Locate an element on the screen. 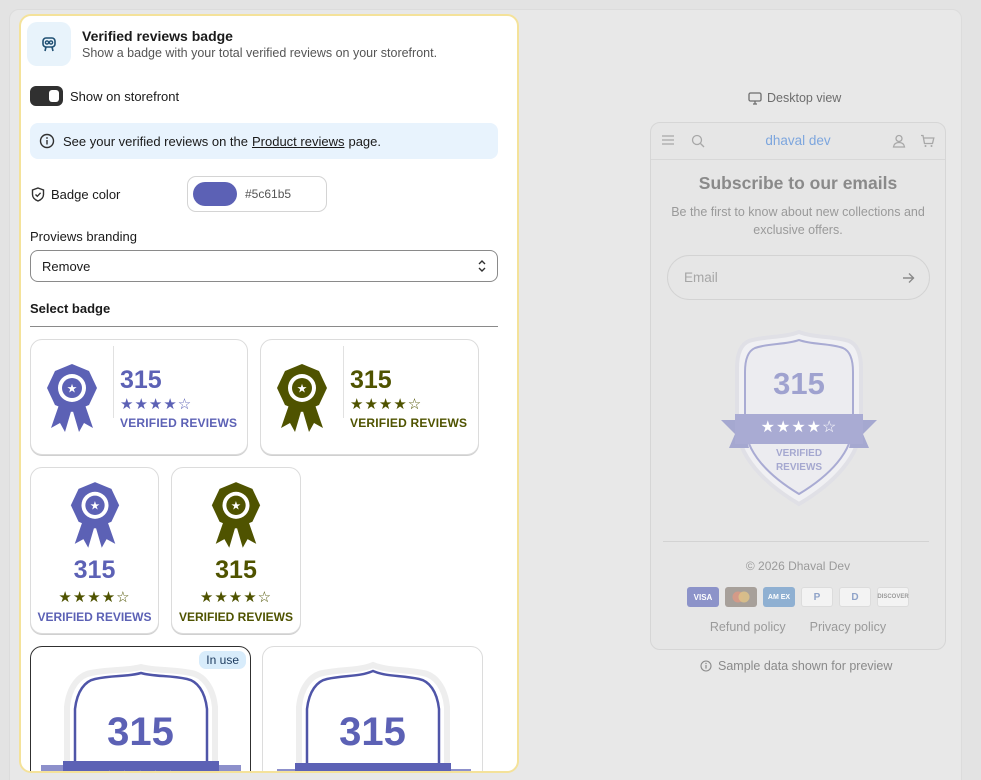  badge-option-horizontal-olive: ★ 315 ★★★★☆ VERIFIED REVIEWS is located at coordinates (369, 397).